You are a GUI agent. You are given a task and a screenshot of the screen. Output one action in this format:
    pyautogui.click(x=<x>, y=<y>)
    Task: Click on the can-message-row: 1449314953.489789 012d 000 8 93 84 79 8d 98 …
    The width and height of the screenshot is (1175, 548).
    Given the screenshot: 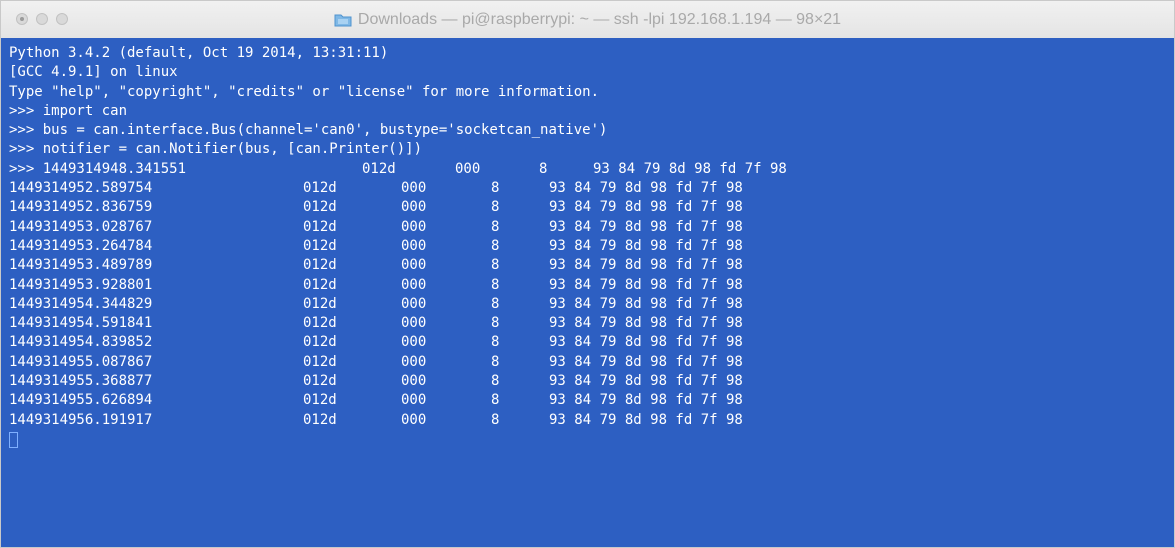 What is the action you would take?
    pyautogui.click(x=591, y=265)
    